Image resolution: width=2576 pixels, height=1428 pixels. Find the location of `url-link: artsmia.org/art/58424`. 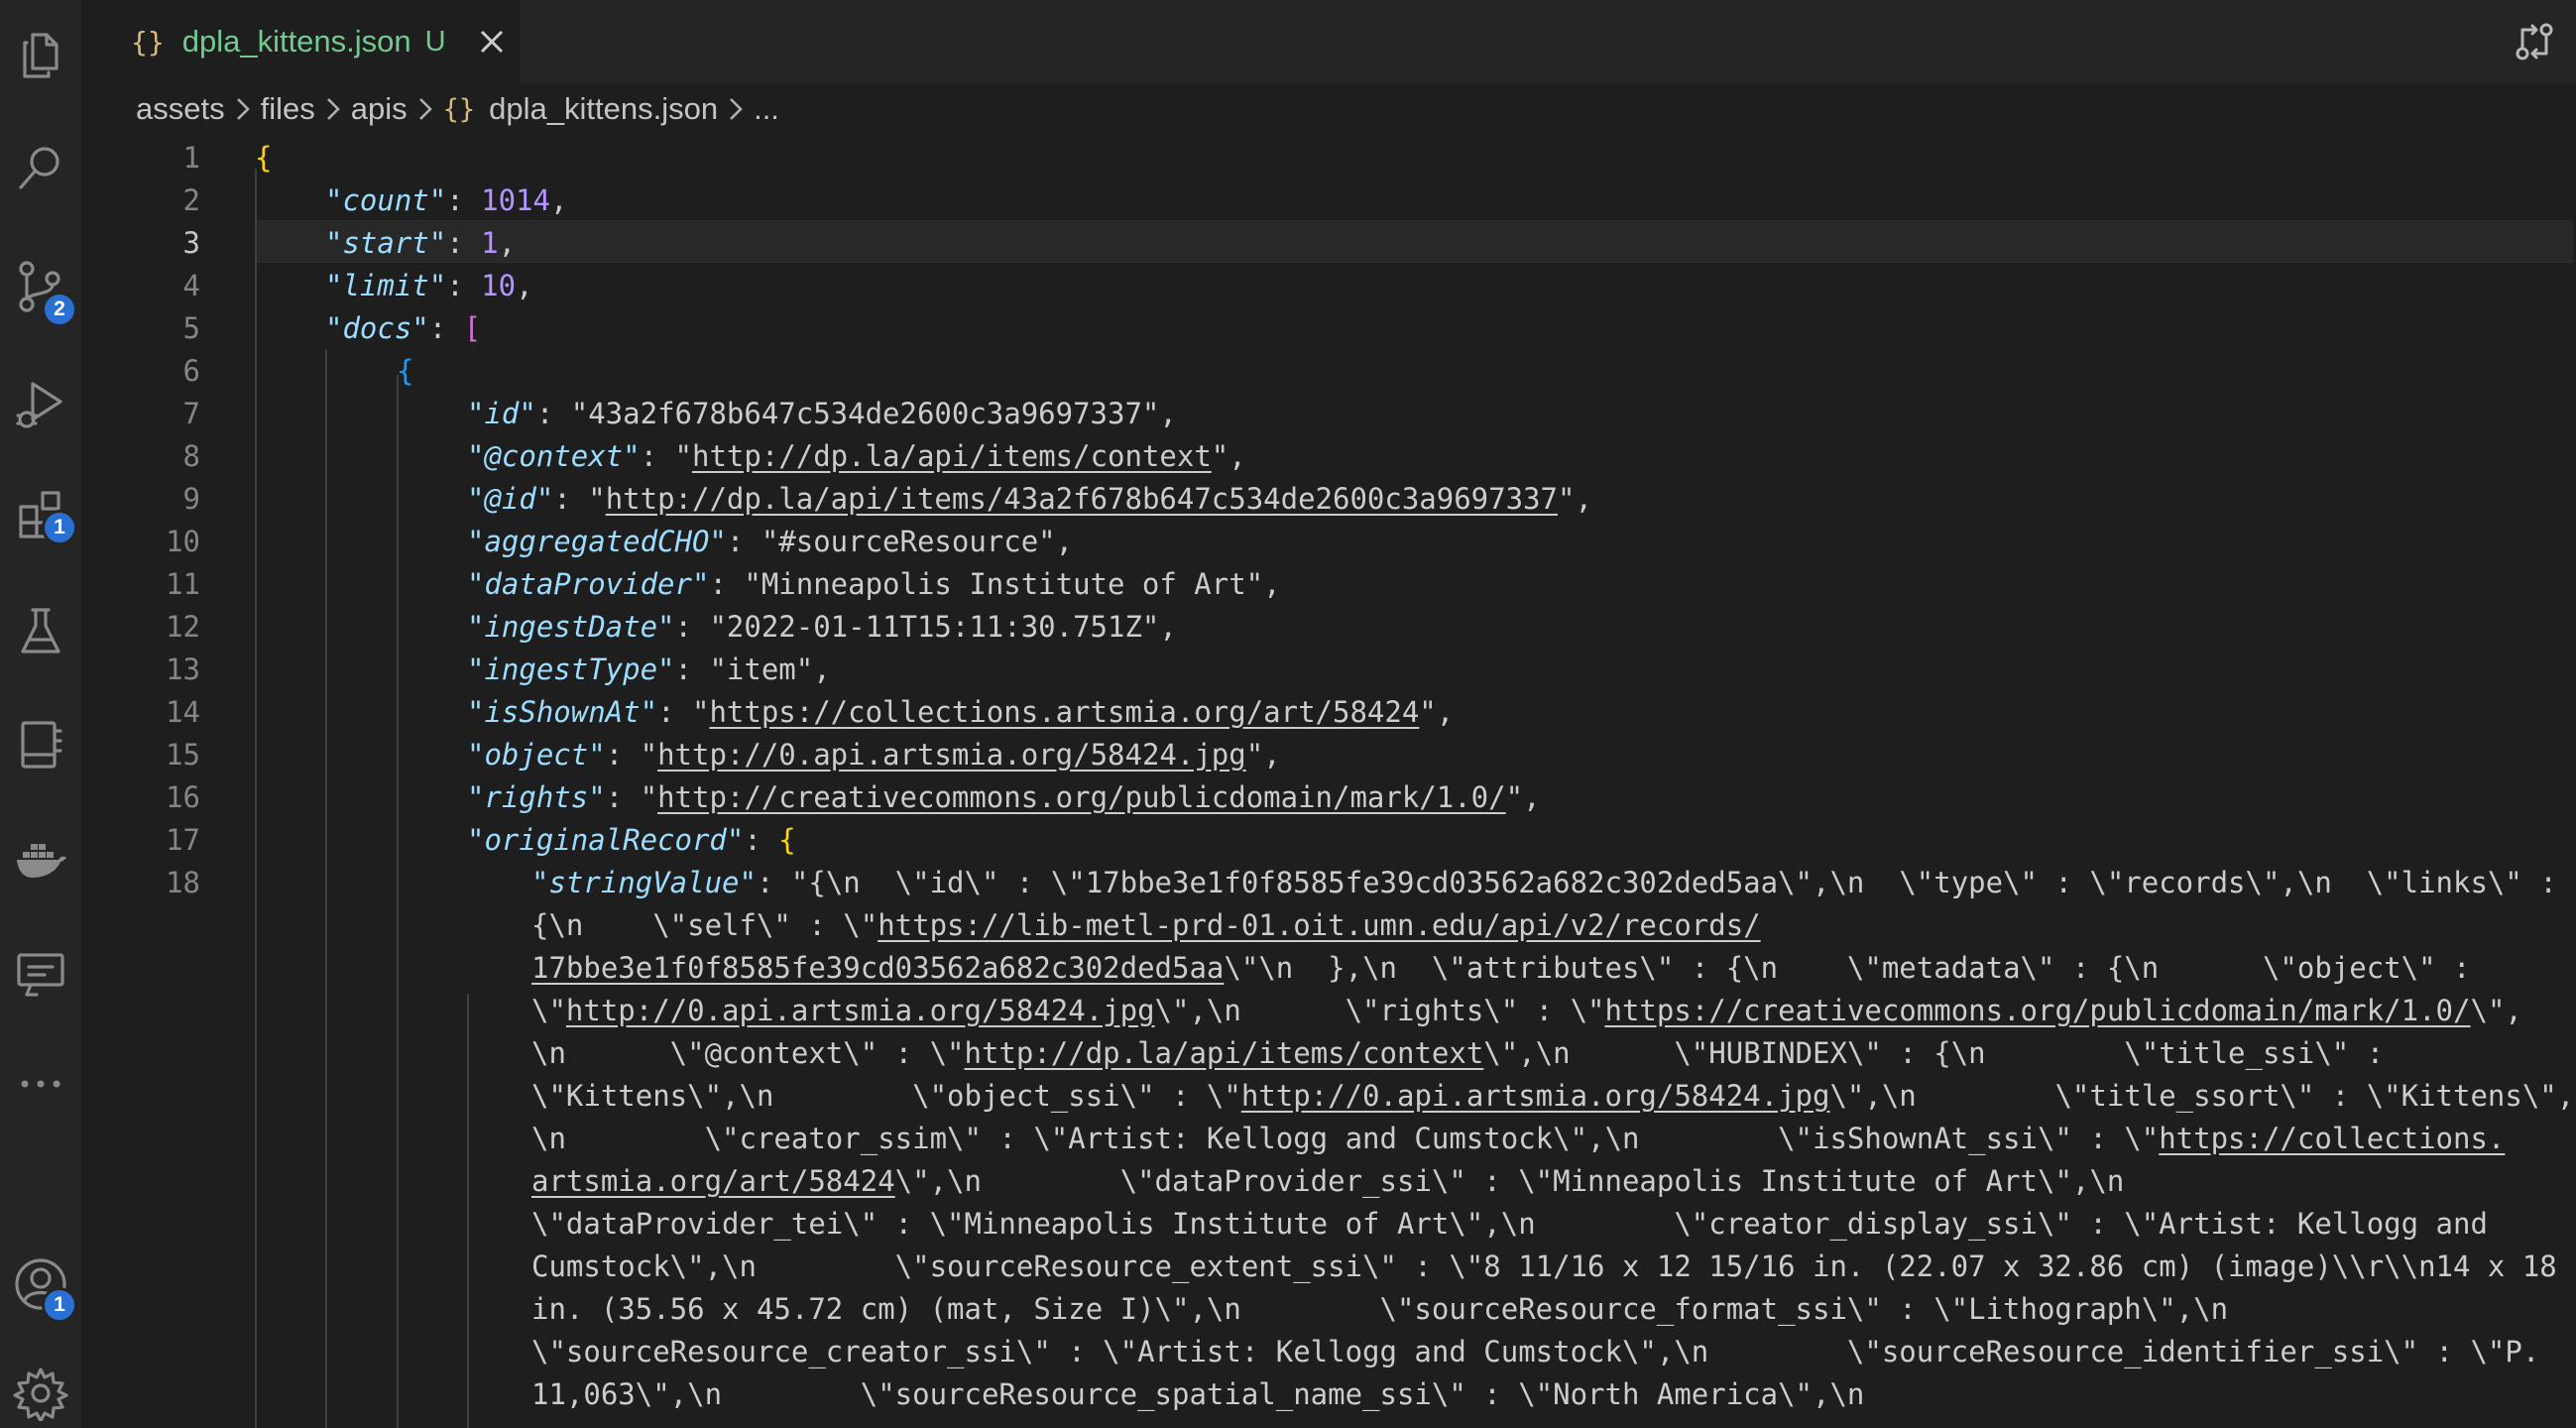

url-link: artsmia.org/art/58424 is located at coordinates (713, 1181).